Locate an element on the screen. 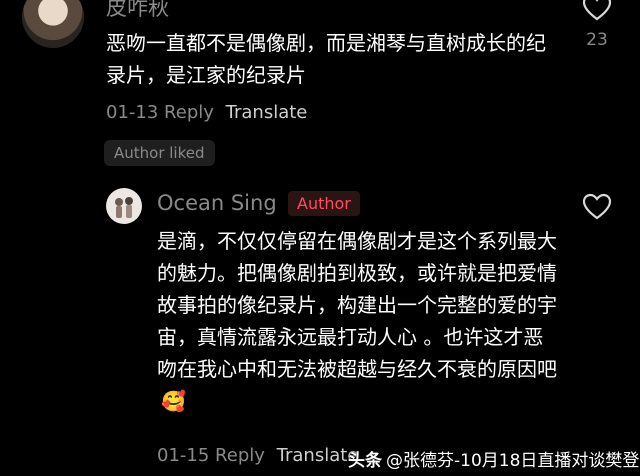 Image resolution: width=640 pixels, height=476 pixels. commenter-username: 皮咋秋 is located at coordinates (137, 11).